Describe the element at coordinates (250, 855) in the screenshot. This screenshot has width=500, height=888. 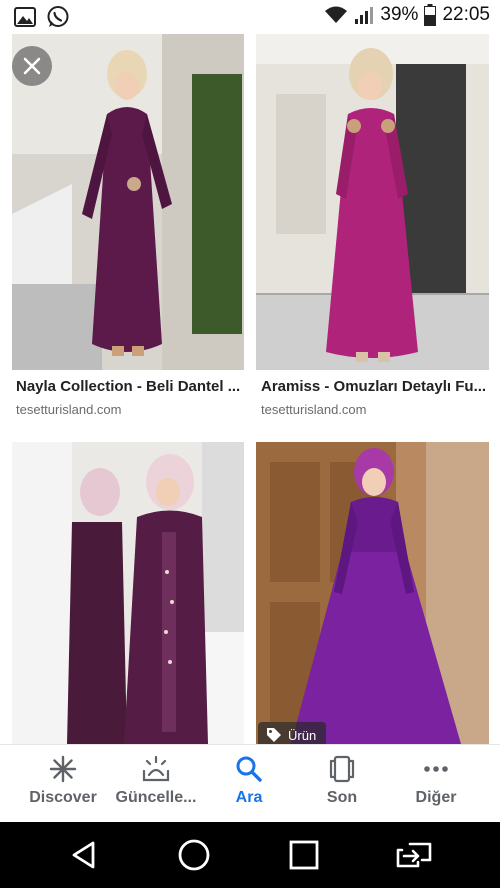
I see `system-navigation-bar` at that location.